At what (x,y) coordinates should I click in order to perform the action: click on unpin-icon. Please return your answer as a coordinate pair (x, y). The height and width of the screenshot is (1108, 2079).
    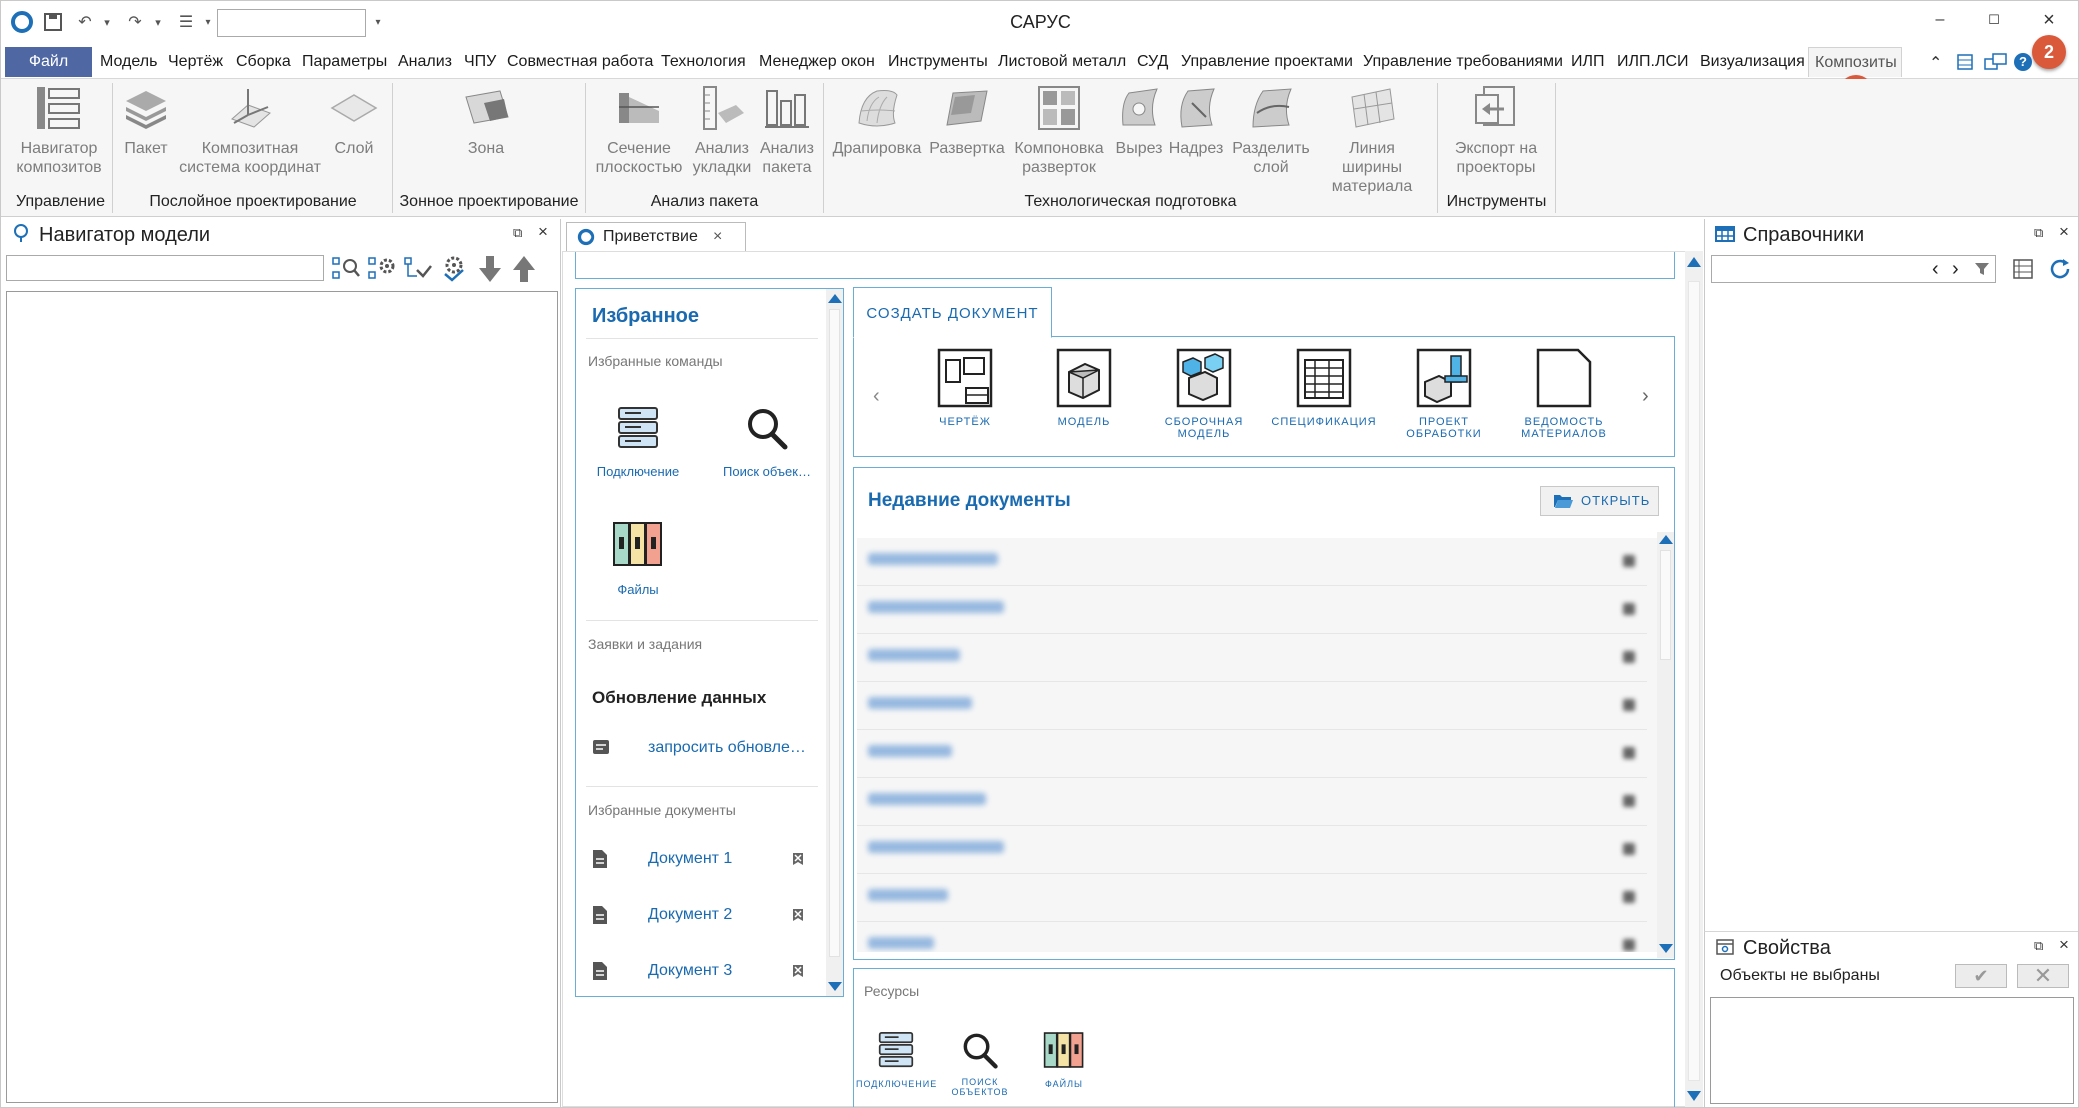
    Looking at the image, I should click on (798, 859).